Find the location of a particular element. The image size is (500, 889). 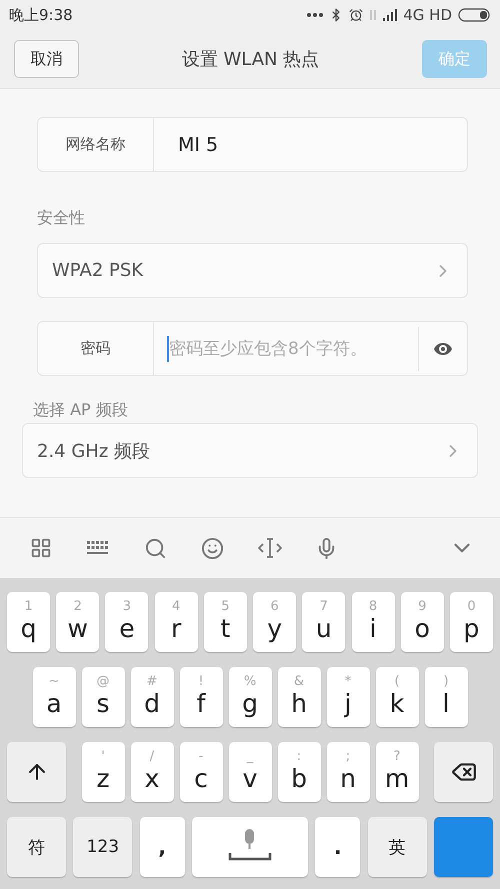

keyboard-key: / x is located at coordinates (152, 772).